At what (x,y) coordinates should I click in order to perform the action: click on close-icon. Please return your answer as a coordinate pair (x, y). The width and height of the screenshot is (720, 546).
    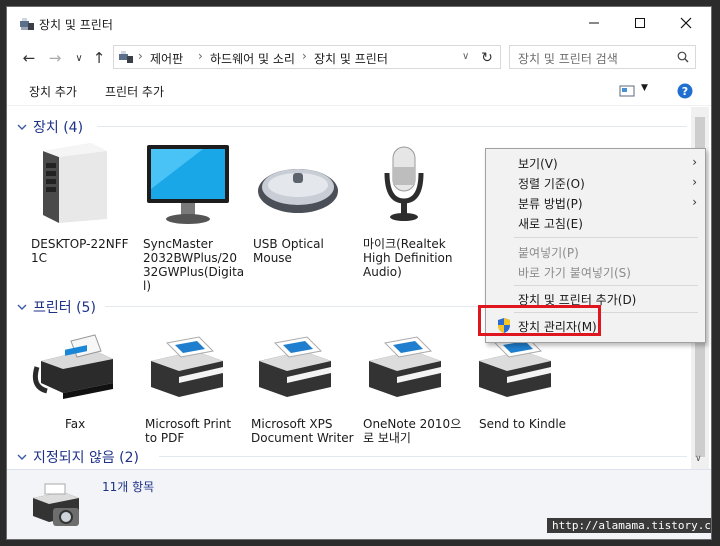
    Looking at the image, I should click on (686, 23).